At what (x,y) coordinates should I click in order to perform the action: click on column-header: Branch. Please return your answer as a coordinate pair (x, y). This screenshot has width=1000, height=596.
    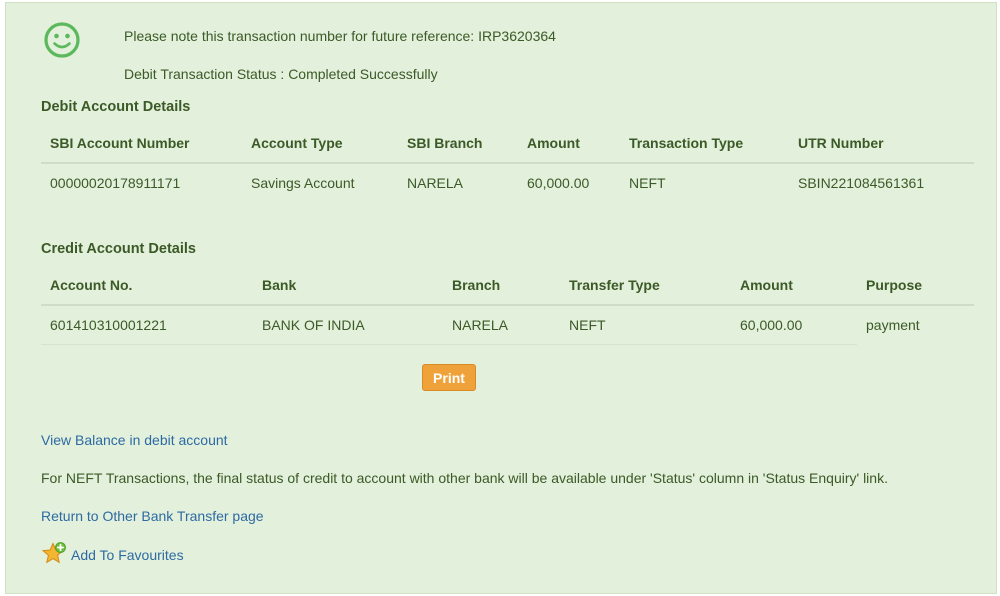
    Looking at the image, I should click on (501, 286).